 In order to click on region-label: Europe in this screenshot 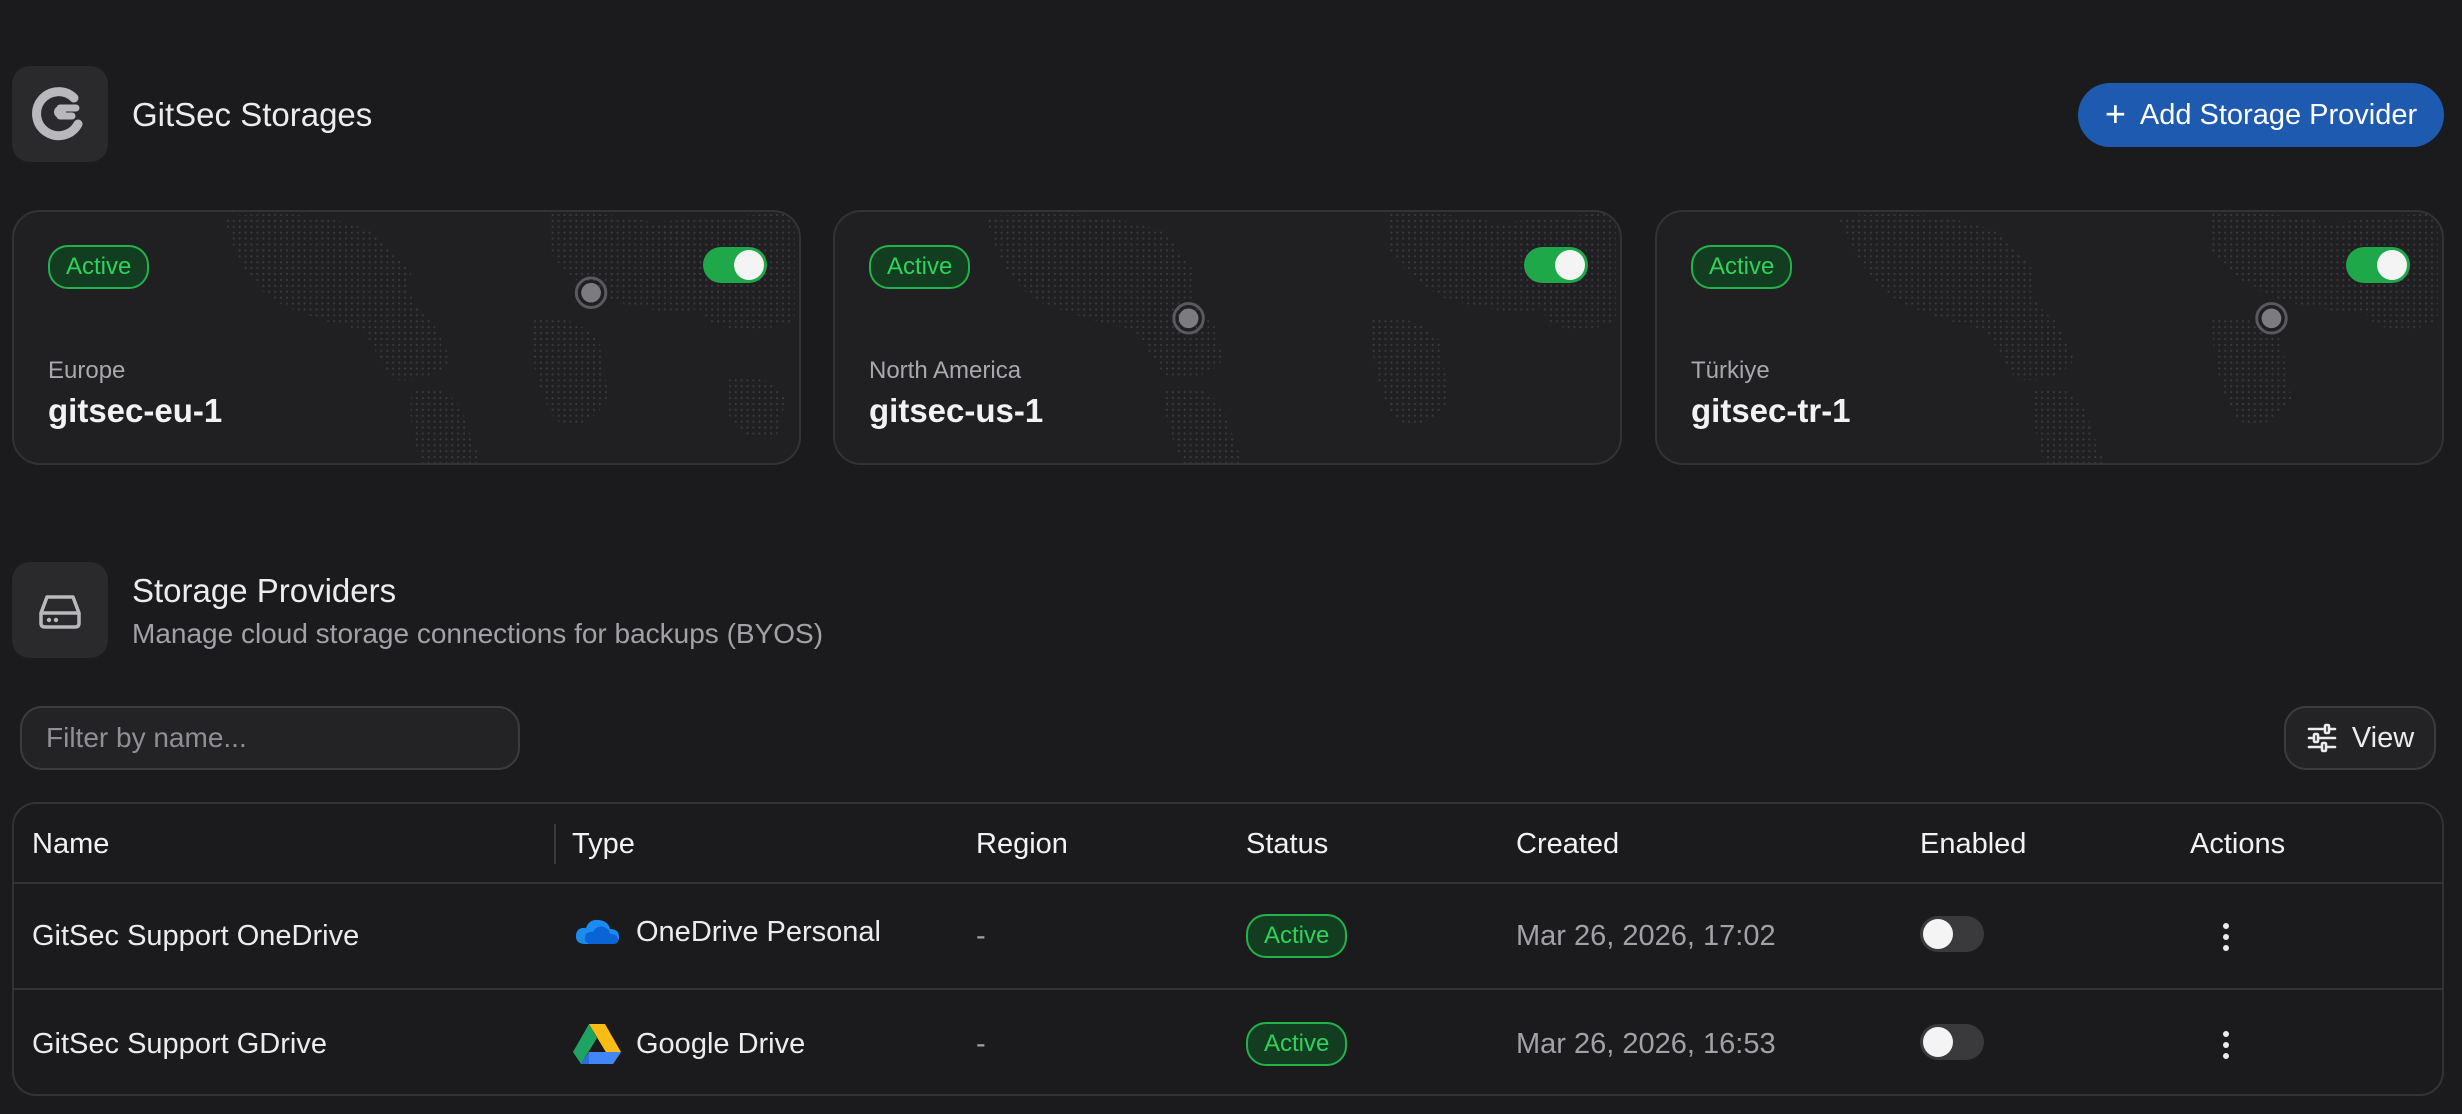, I will do `click(87, 370)`.